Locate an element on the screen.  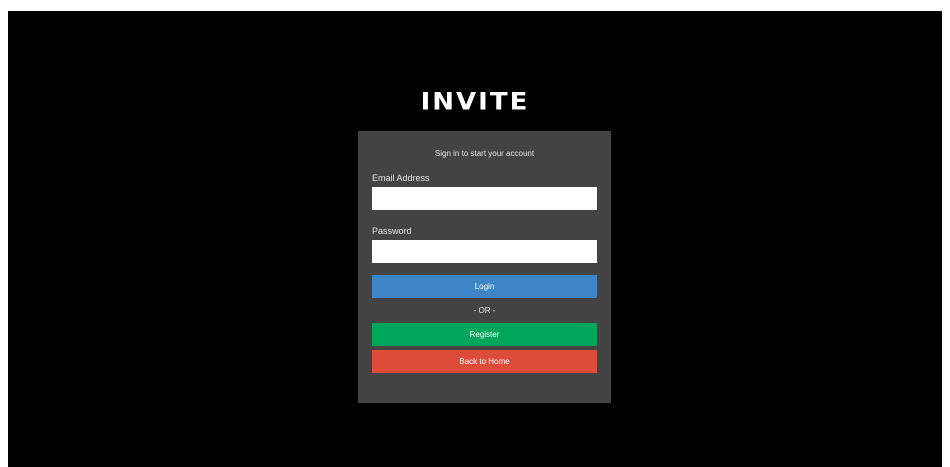
back-to-home-button: Back to Home is located at coordinates (484, 361).